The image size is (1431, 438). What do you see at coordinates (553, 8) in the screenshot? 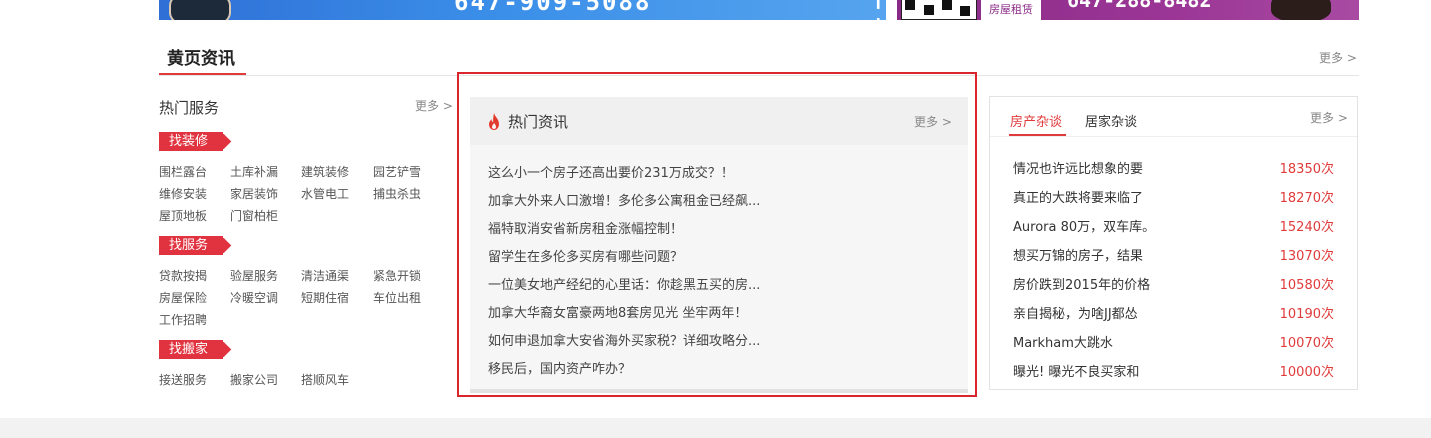
I see `banner-phone: 647-909-5088` at bounding box center [553, 8].